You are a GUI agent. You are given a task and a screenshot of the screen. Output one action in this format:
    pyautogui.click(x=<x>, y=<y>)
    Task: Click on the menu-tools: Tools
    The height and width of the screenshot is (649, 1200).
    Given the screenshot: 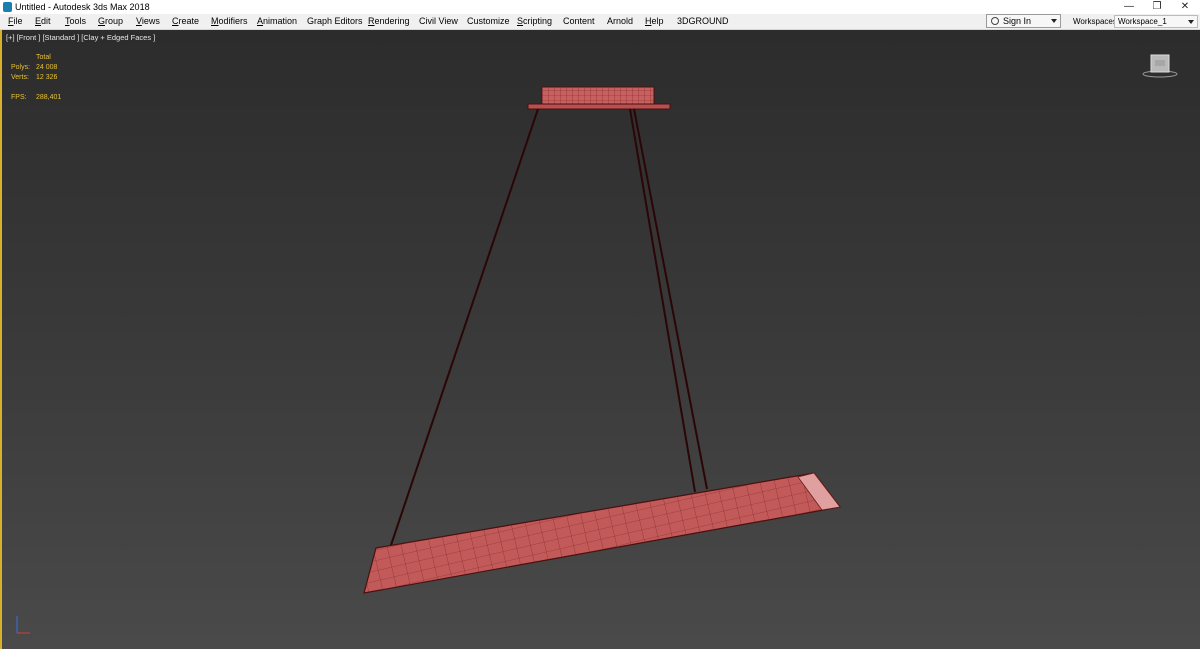 What is the action you would take?
    pyautogui.click(x=75, y=21)
    